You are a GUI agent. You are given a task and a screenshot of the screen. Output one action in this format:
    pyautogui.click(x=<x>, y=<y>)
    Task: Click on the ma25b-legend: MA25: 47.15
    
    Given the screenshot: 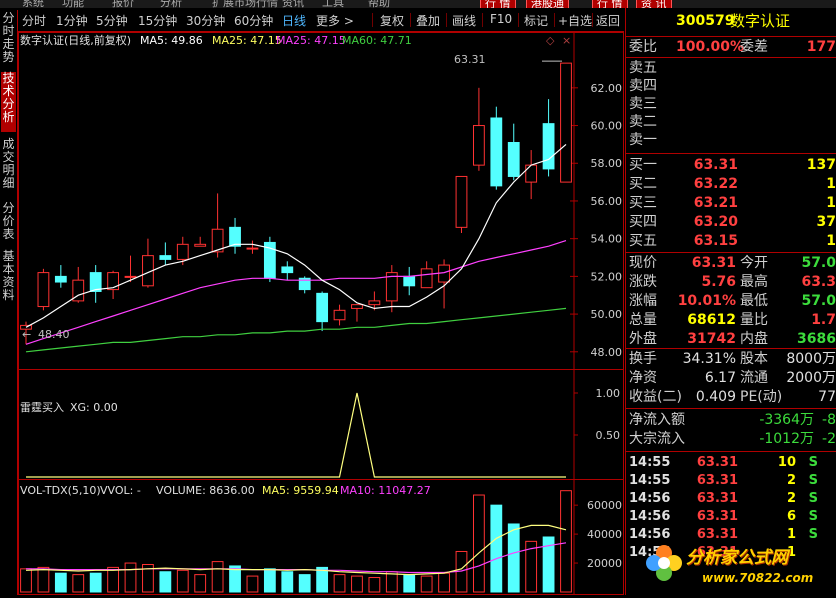 What is the action you would take?
    pyautogui.click(x=311, y=40)
    